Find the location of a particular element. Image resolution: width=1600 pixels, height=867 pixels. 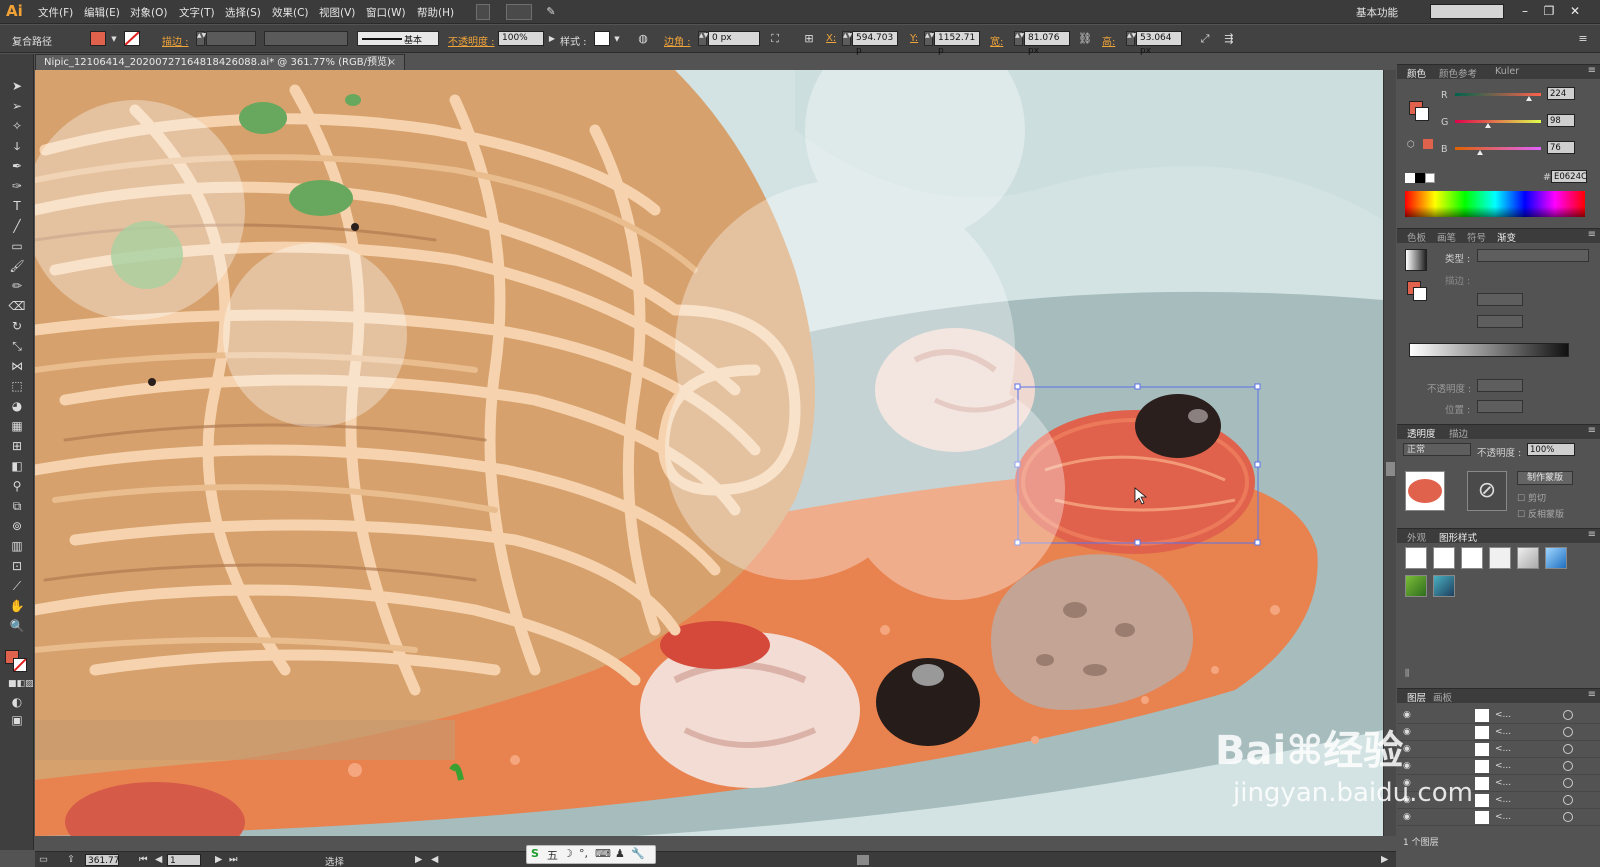

y-stepper: ▲▼ is located at coordinates (929, 38).